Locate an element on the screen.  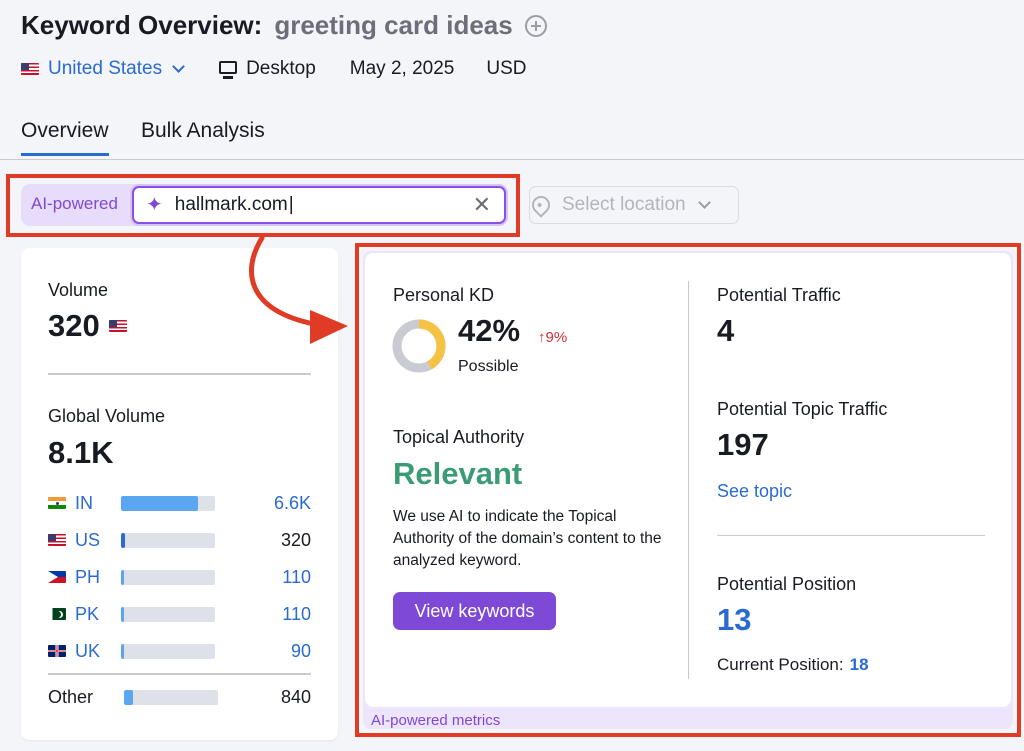
current-position-label: Current Position: is located at coordinates (780, 664).